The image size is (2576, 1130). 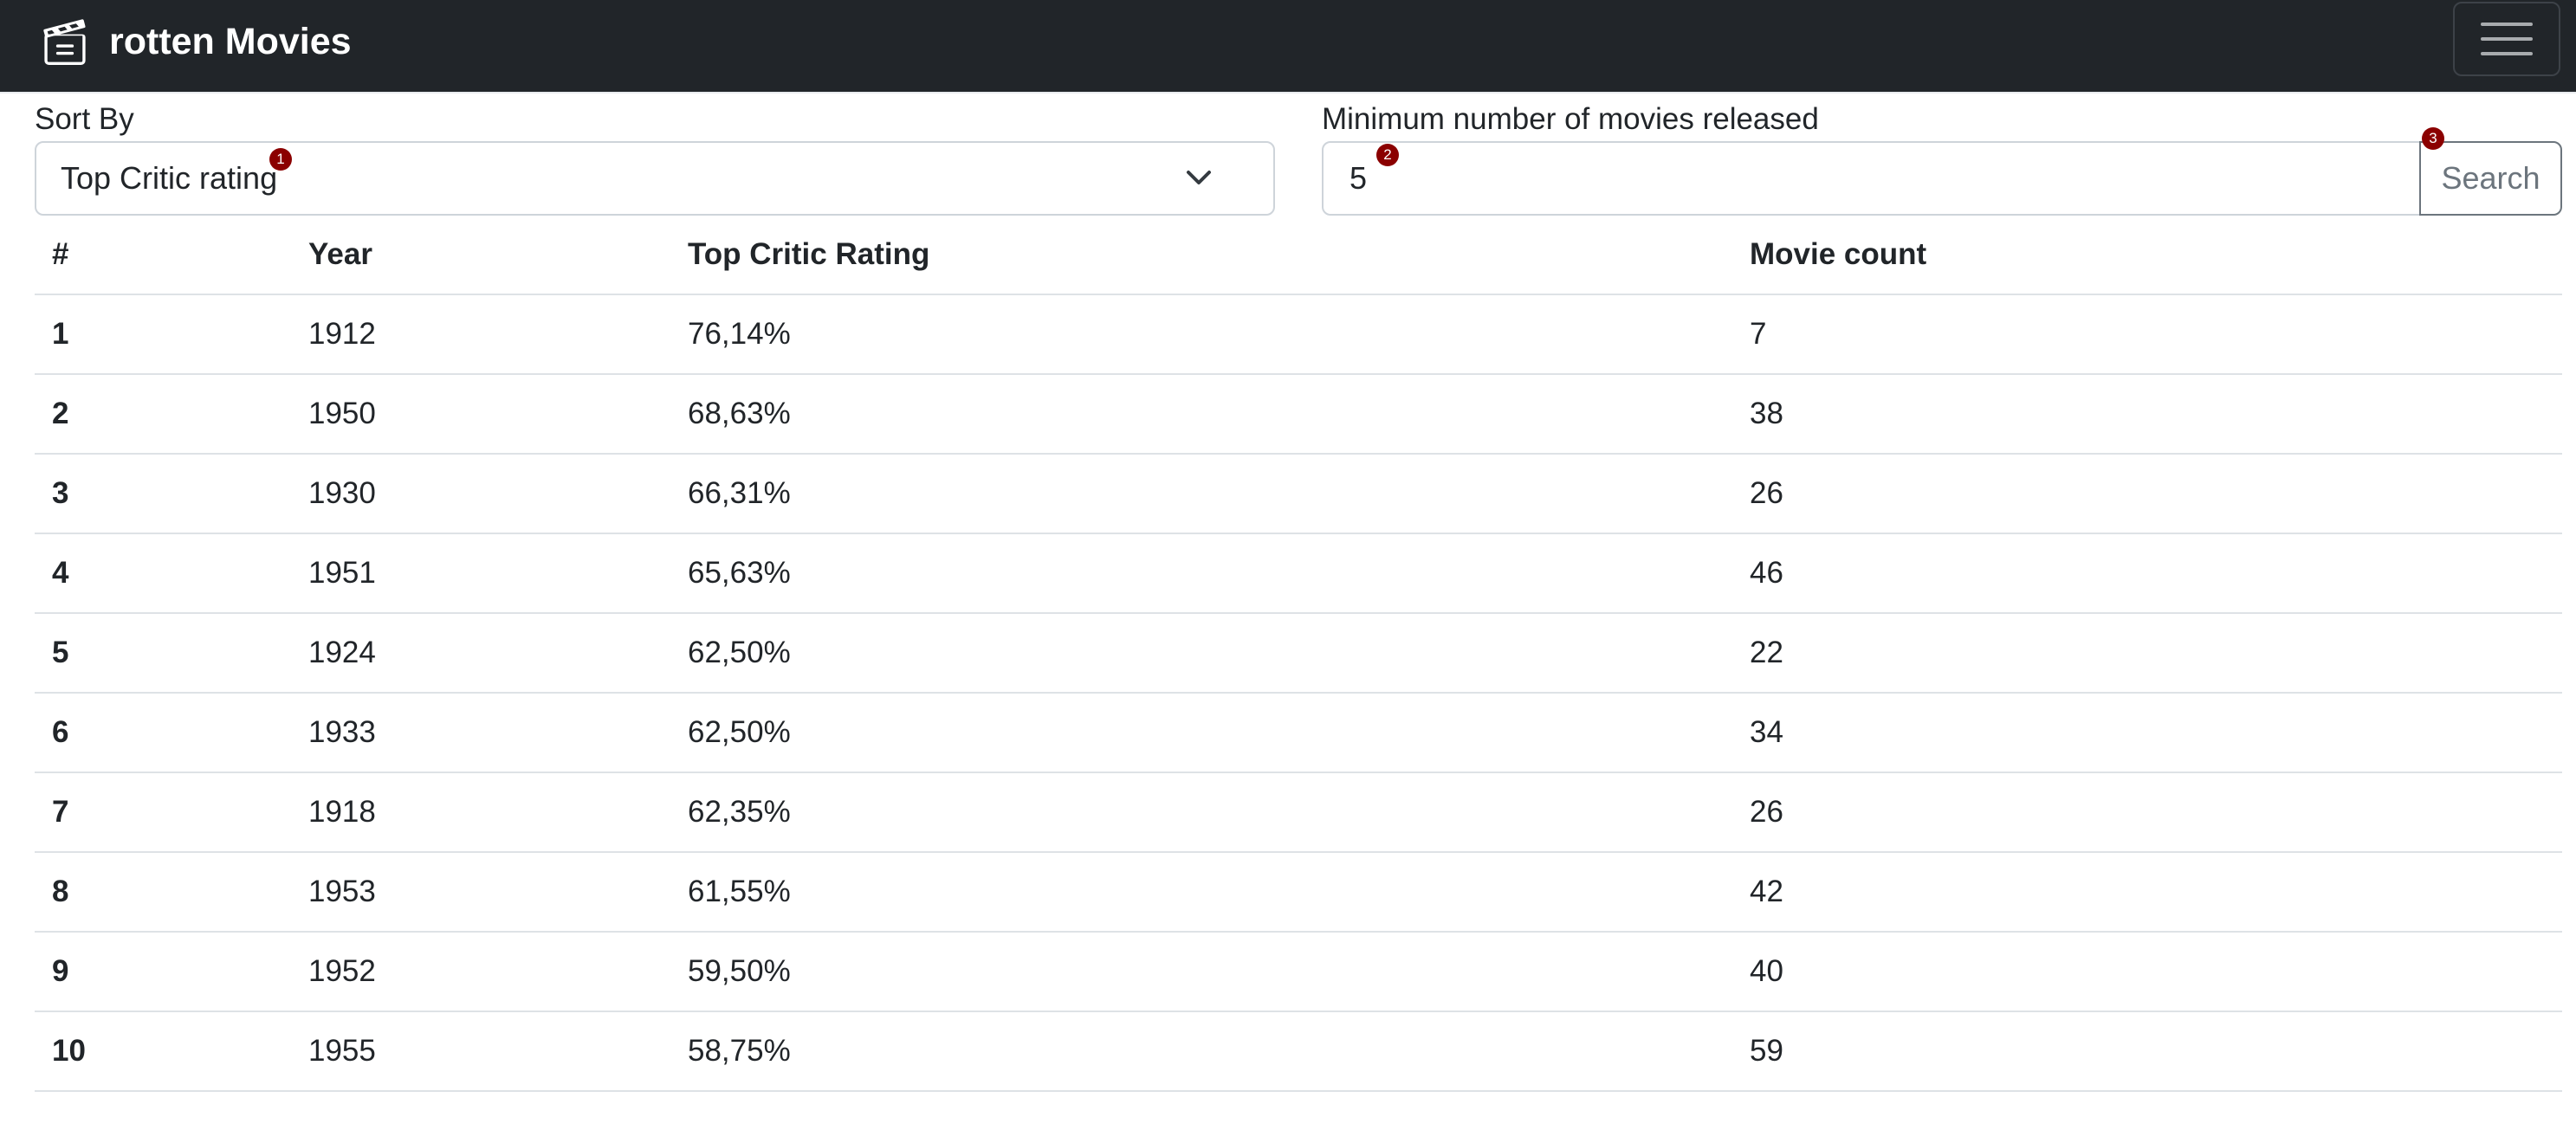 What do you see at coordinates (2433, 138) in the screenshot?
I see `step-badge-3: 3` at bounding box center [2433, 138].